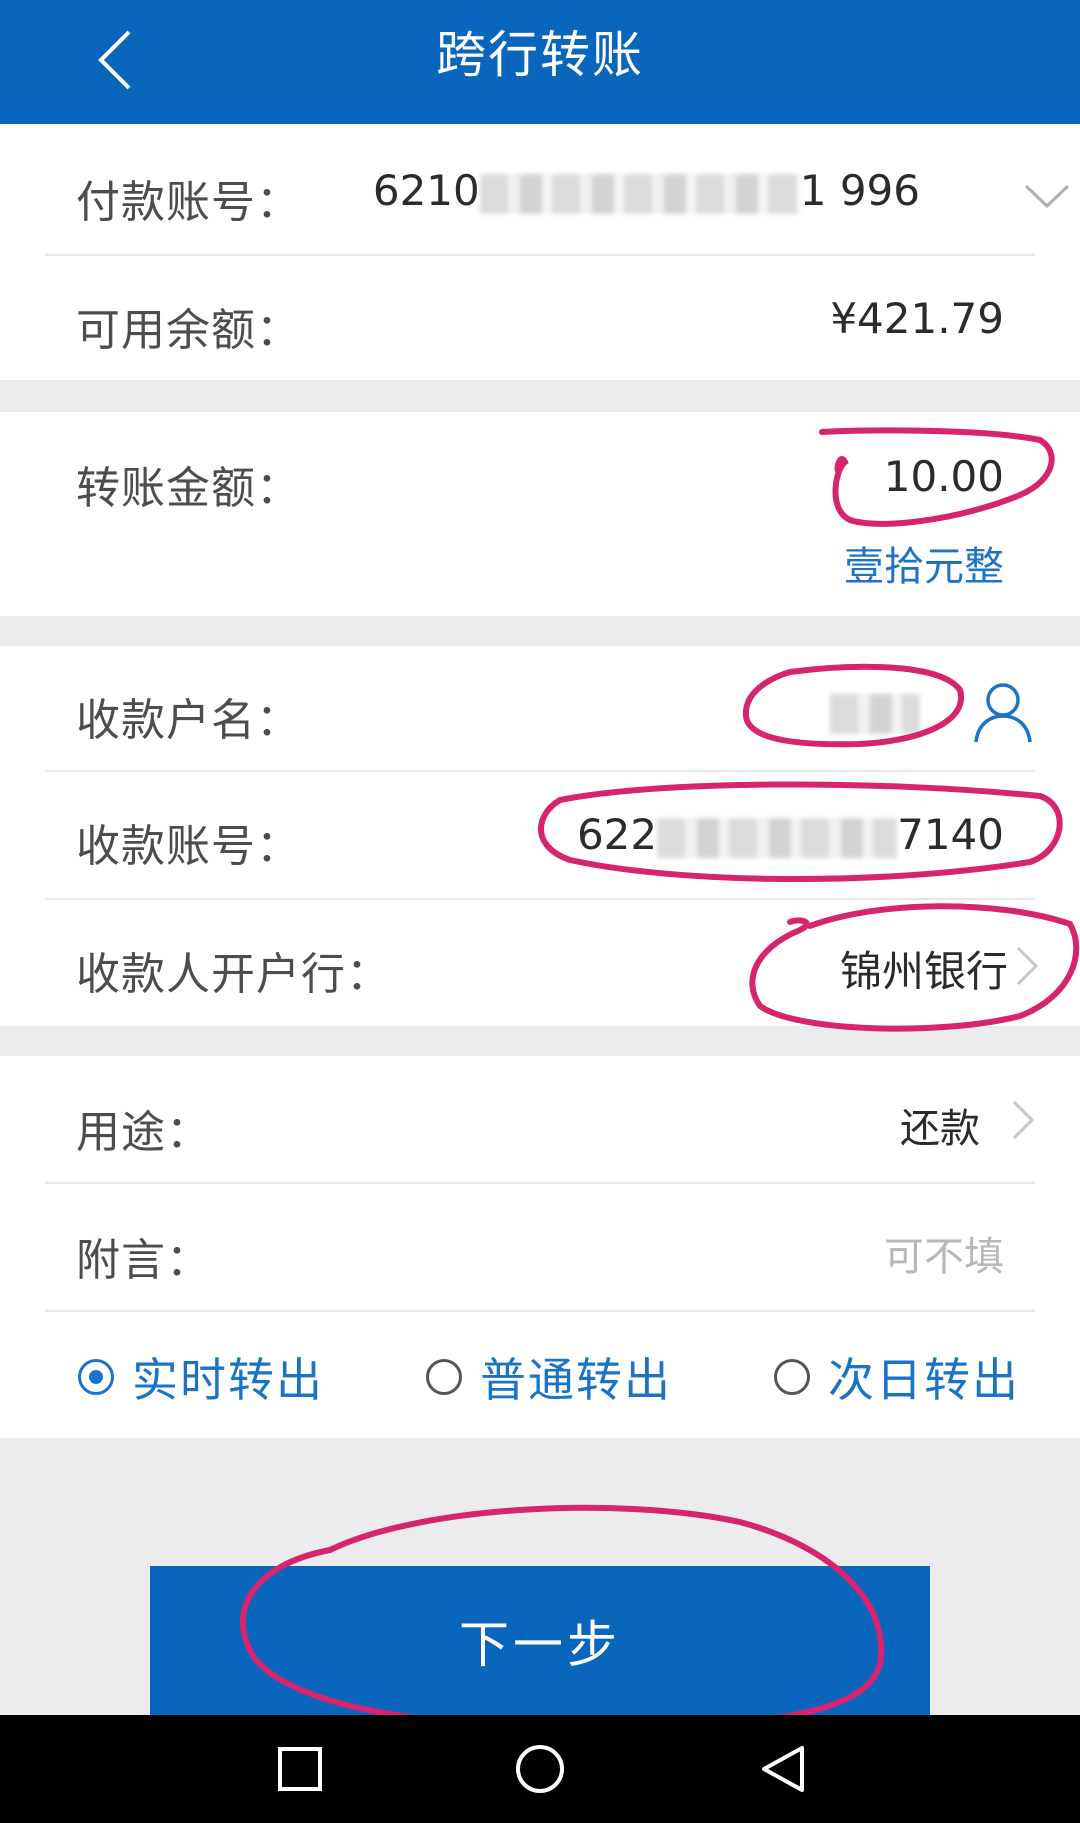  I want to click on recent-apps-button, so click(300, 1769).